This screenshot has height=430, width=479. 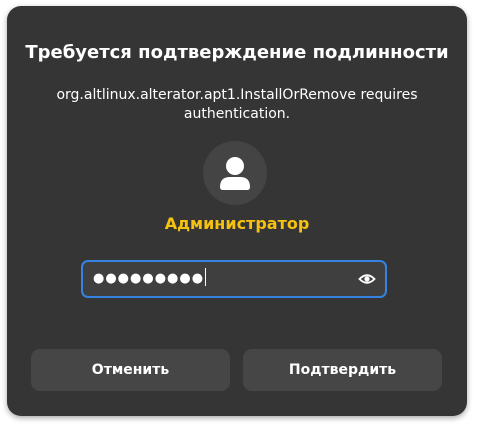 I want to click on dialog-title: Требуется подтверждение подлинности, so click(x=237, y=52).